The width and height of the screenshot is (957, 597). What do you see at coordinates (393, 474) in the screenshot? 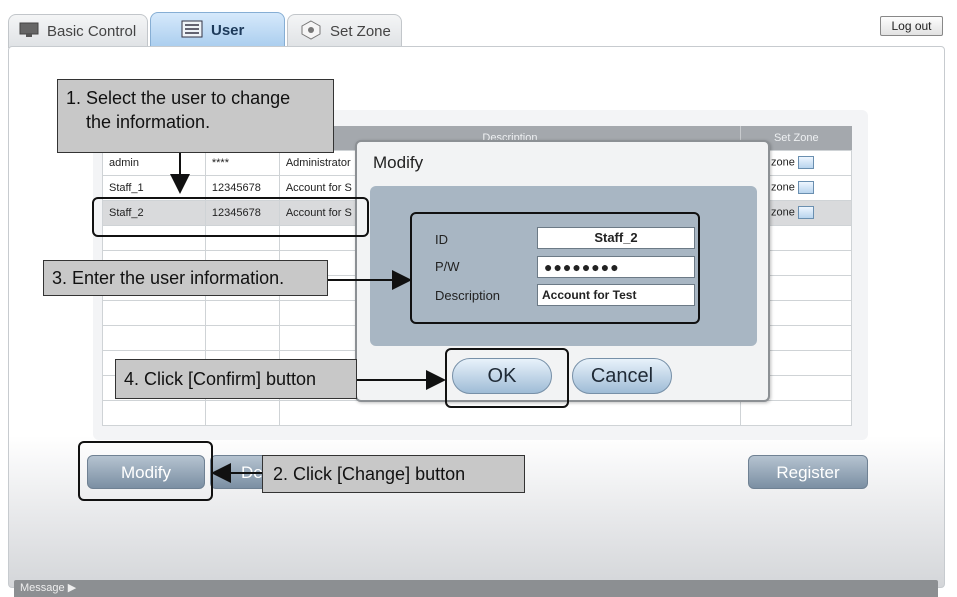
I see `callout-step2: 2. Click [Change] button` at bounding box center [393, 474].